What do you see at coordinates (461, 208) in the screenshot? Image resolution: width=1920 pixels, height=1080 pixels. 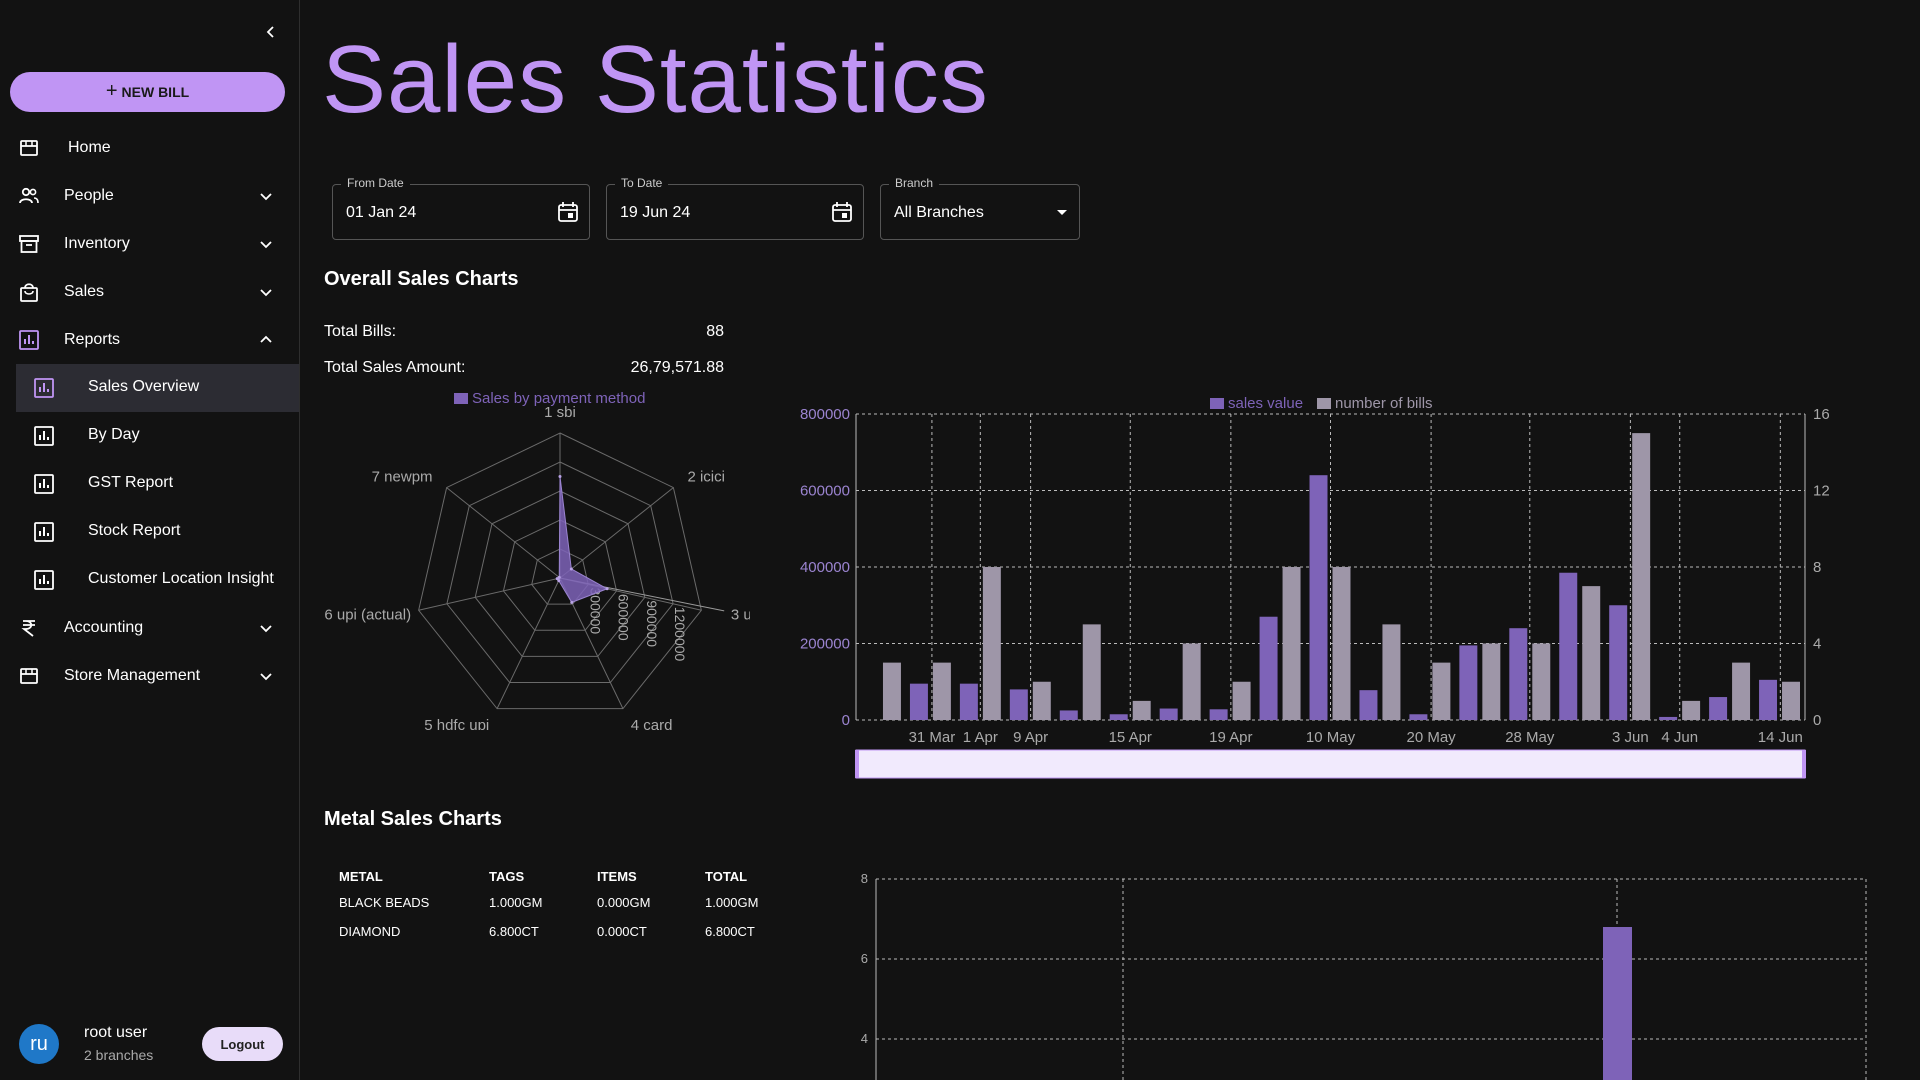 I see `from-date-field: From Date 01 Jan 24` at bounding box center [461, 208].